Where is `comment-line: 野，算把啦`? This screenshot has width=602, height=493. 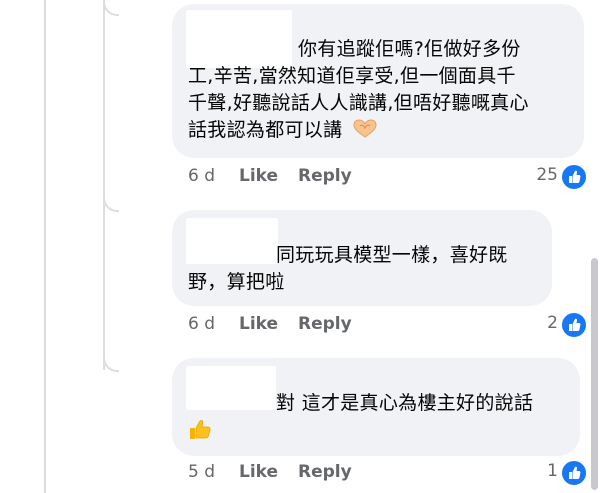
comment-line: 野，算把啦 is located at coordinates (236, 282).